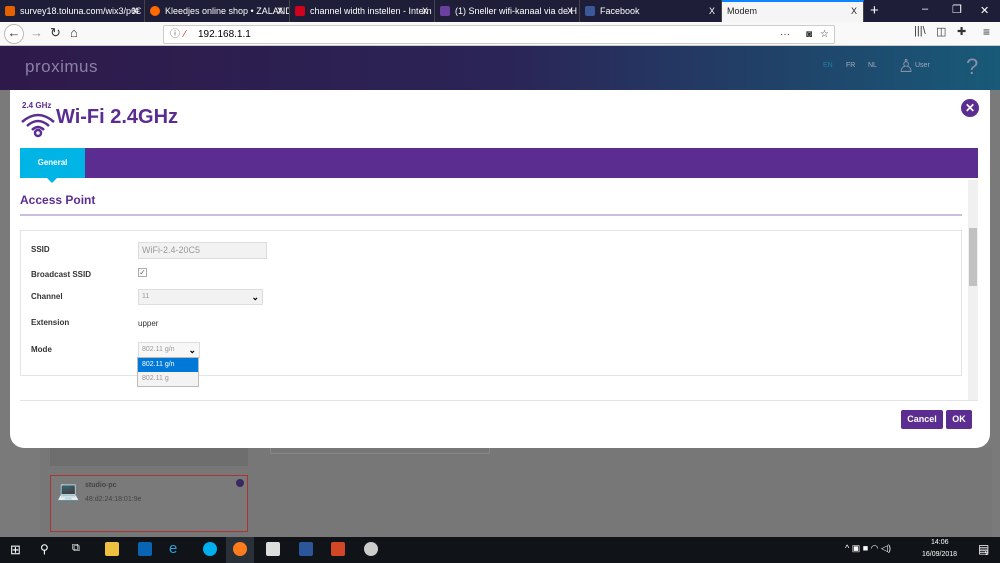 The width and height of the screenshot is (1000, 563). What do you see at coordinates (957, 9) in the screenshot?
I see `restore-icon: ❐` at bounding box center [957, 9].